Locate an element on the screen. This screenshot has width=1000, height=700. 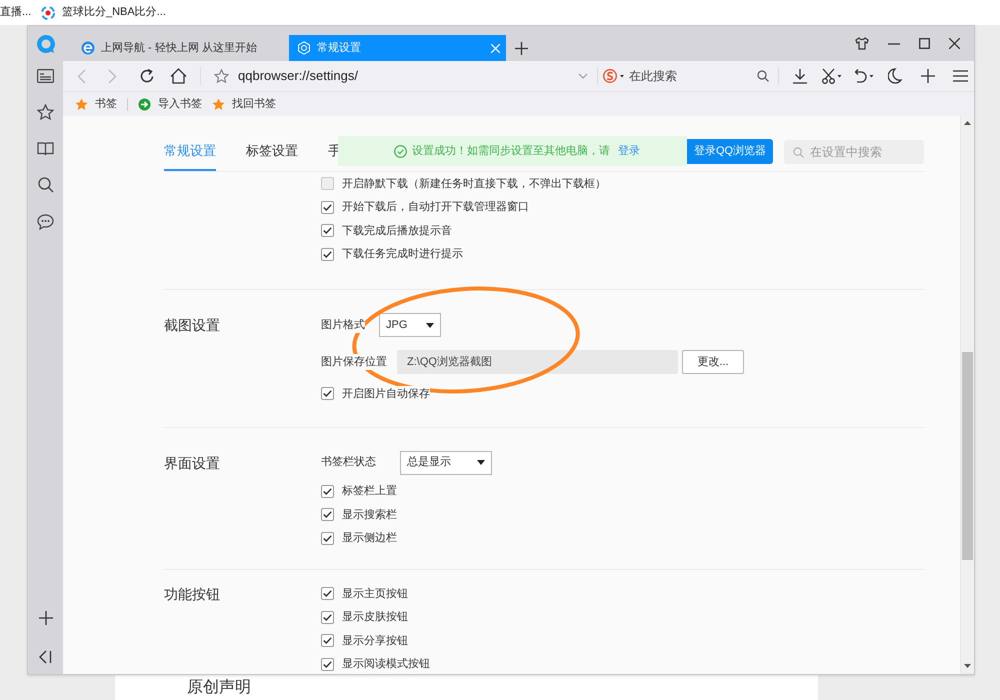
moon-icon is located at coordinates (895, 76).